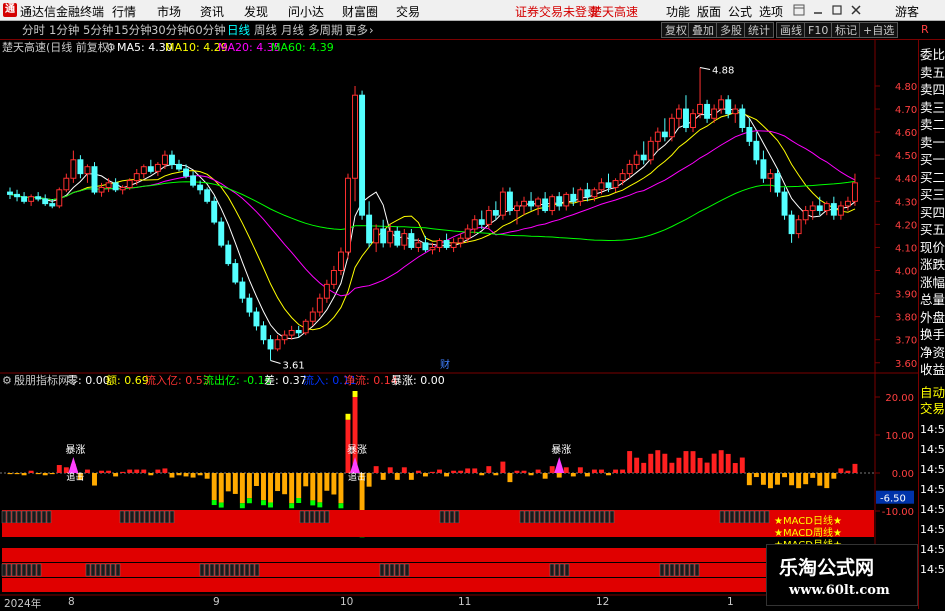  What do you see at coordinates (238, 30) in the screenshot?
I see `tab-daily: 日线` at bounding box center [238, 30].